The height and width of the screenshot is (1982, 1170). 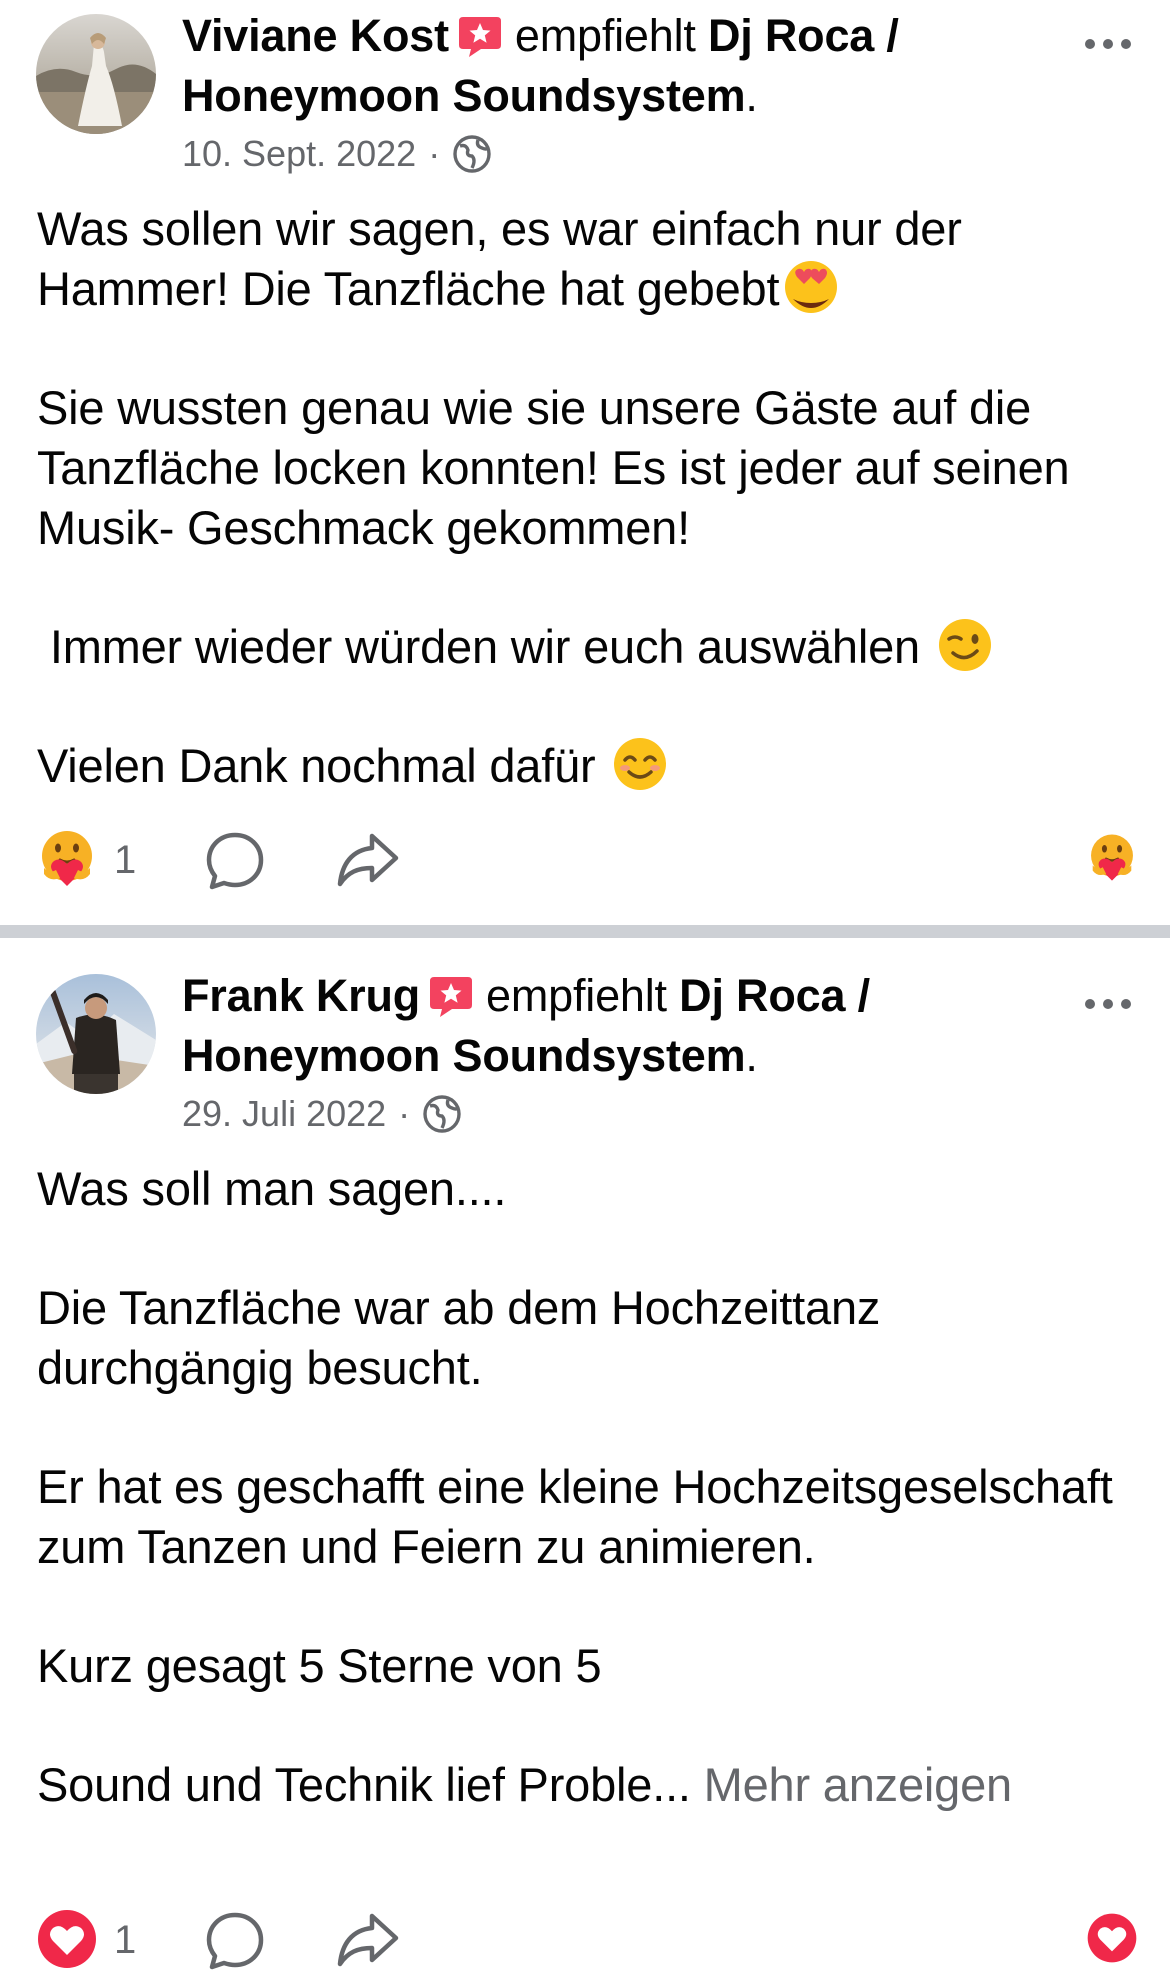 What do you see at coordinates (323, 765) in the screenshot?
I see `paragraph-text: Vielen Dank nochmal dafür` at bounding box center [323, 765].